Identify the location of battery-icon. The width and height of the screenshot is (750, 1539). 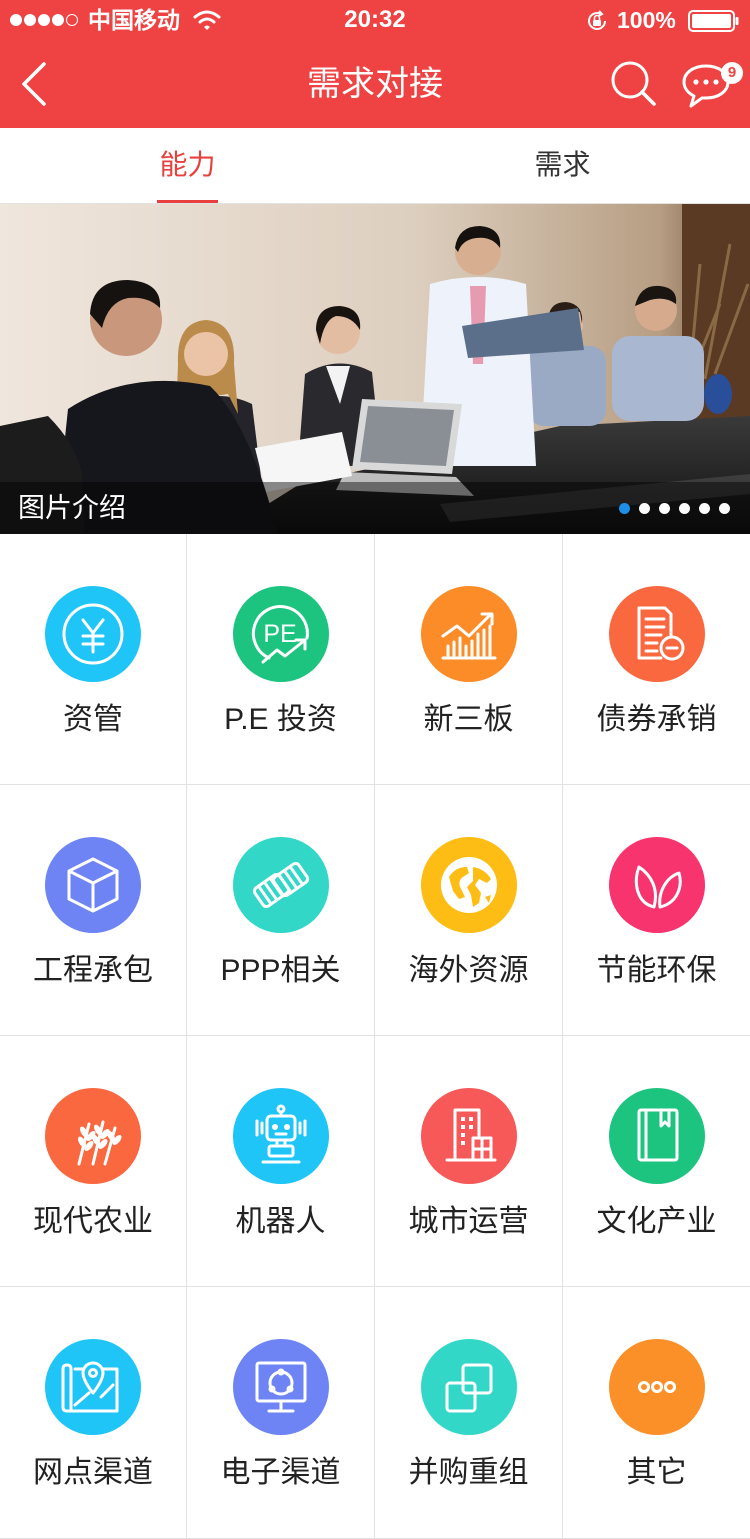
(713, 21).